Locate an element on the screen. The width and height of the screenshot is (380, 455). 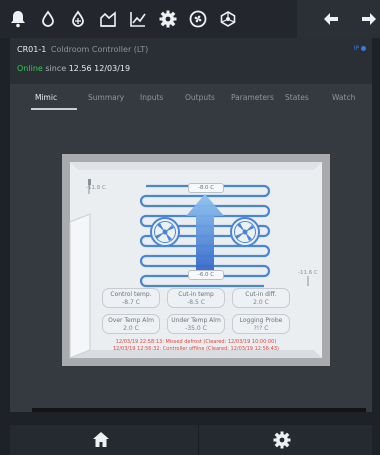
status-since-label: since is located at coordinates (56, 68).